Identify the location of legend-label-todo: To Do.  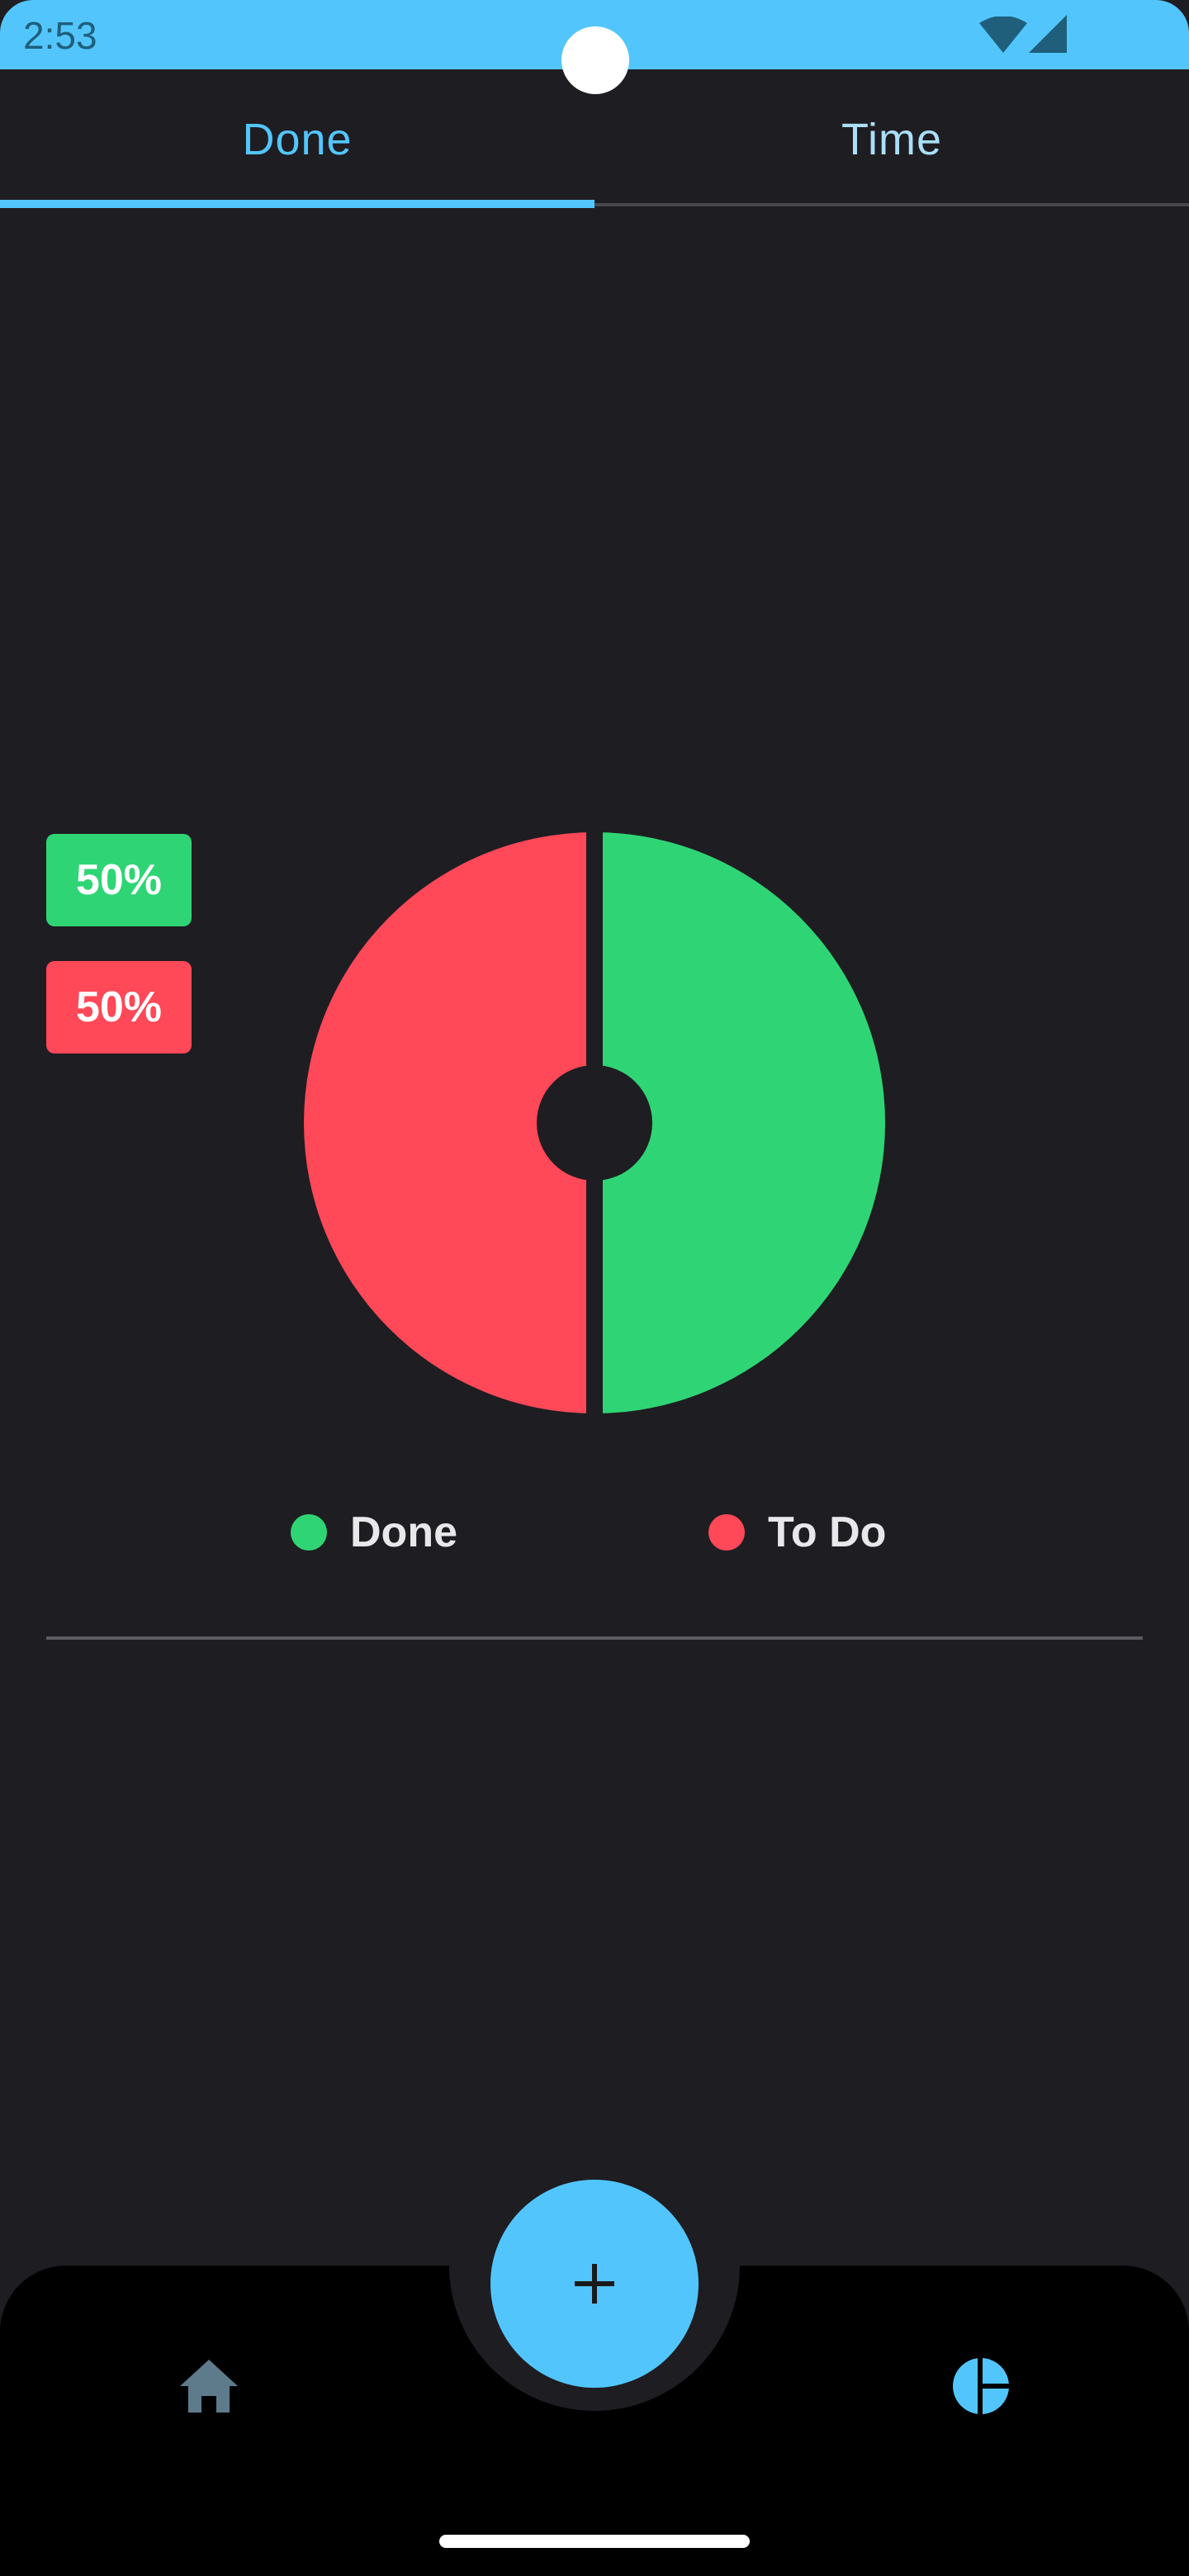
(827, 1532).